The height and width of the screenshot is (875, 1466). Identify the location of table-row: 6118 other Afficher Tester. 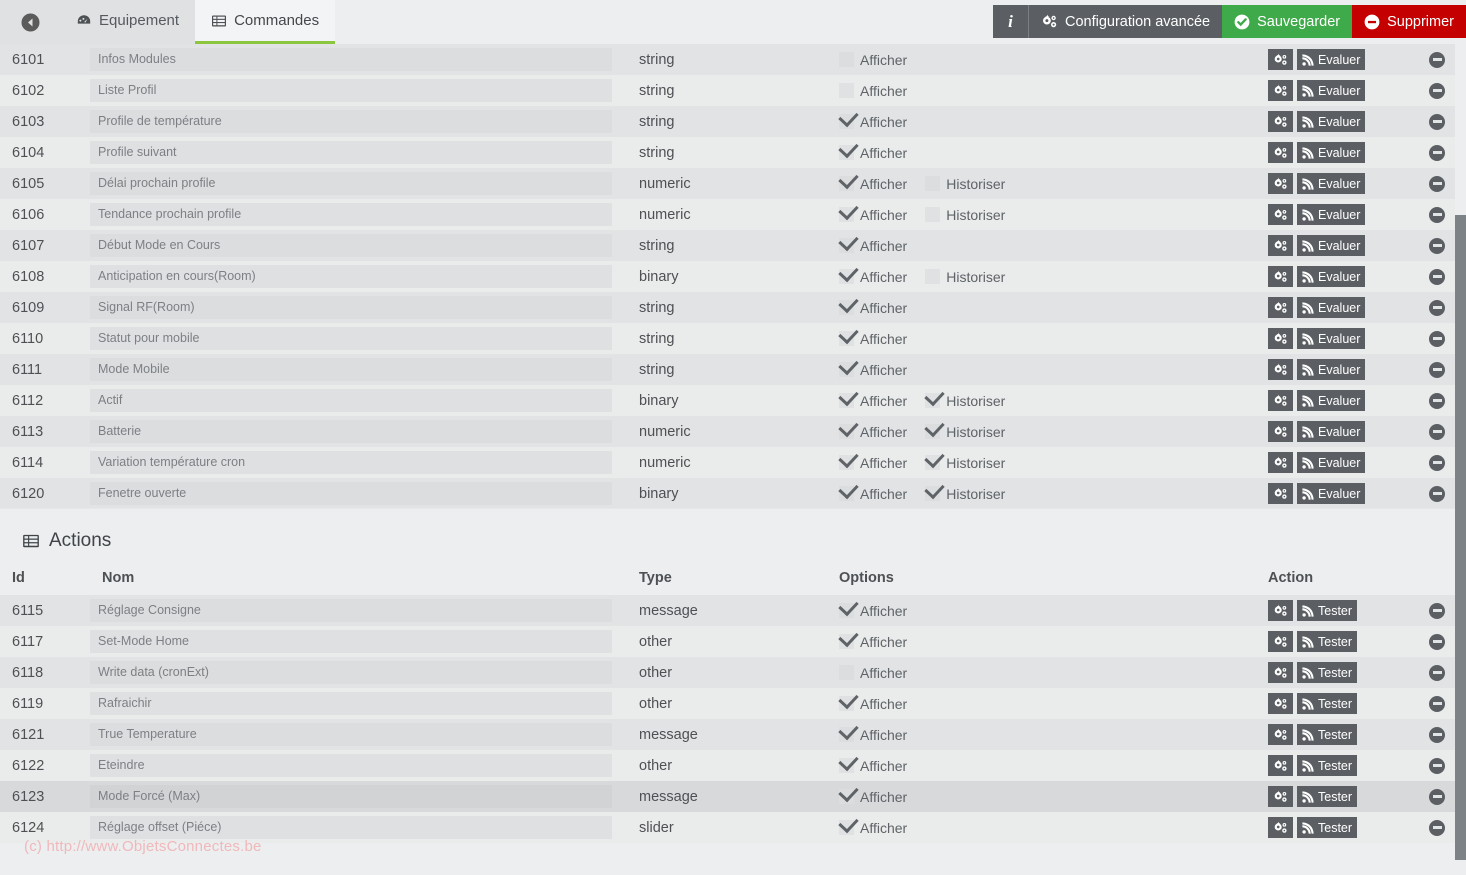
(727, 672).